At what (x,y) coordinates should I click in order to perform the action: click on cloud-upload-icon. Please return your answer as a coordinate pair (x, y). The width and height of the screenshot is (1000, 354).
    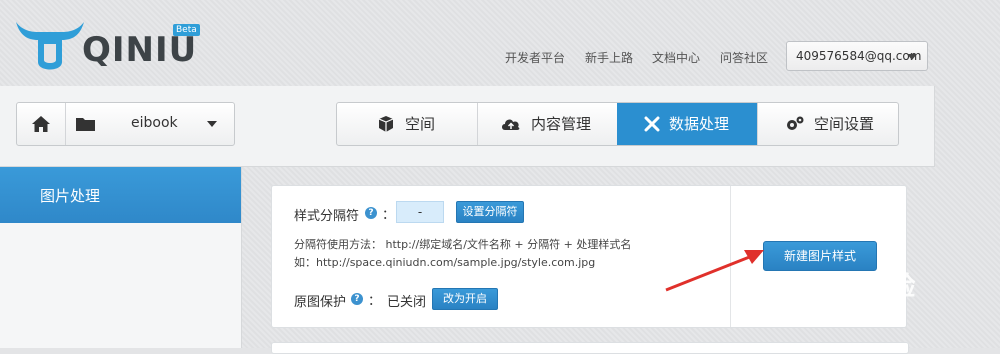
    Looking at the image, I should click on (511, 124).